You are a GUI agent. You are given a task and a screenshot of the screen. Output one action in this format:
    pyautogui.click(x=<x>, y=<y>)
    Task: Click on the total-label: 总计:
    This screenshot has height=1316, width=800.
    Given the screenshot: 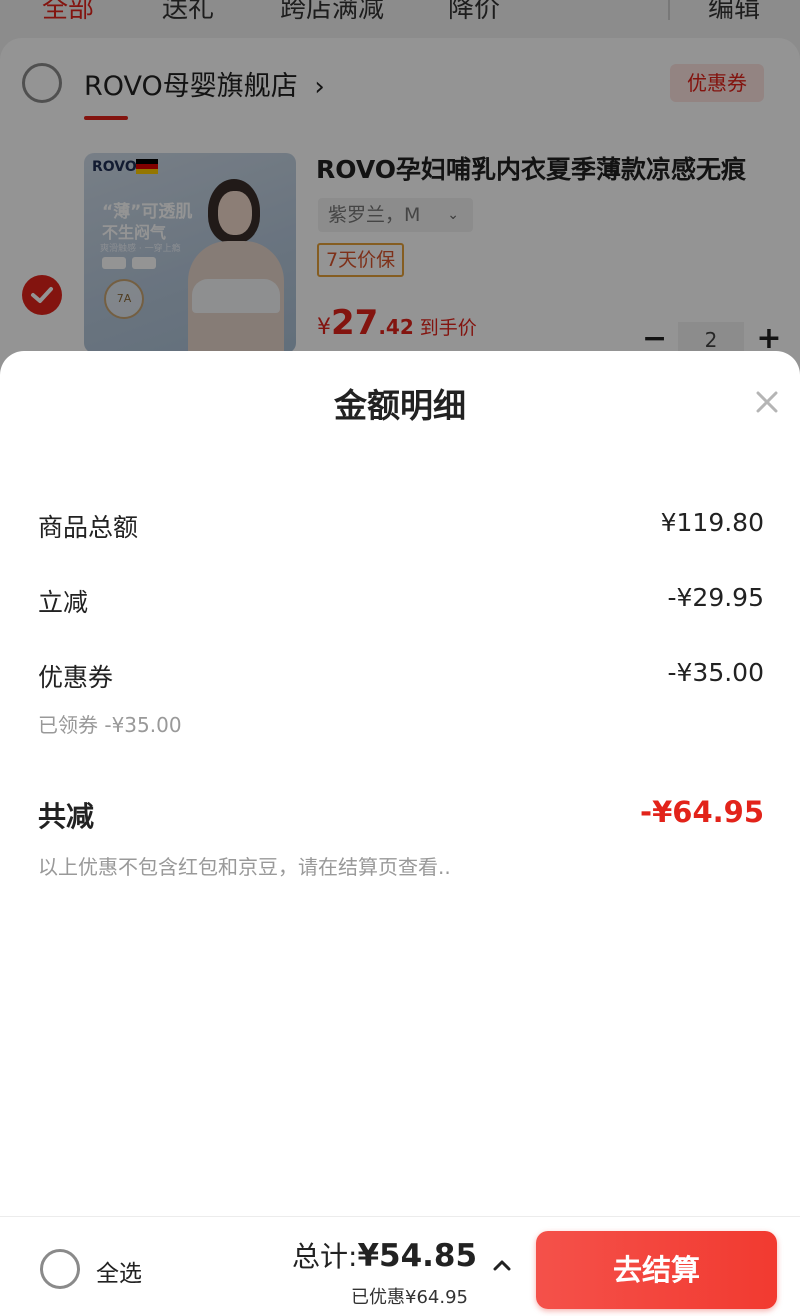 What is the action you would take?
    pyautogui.click(x=325, y=1256)
    